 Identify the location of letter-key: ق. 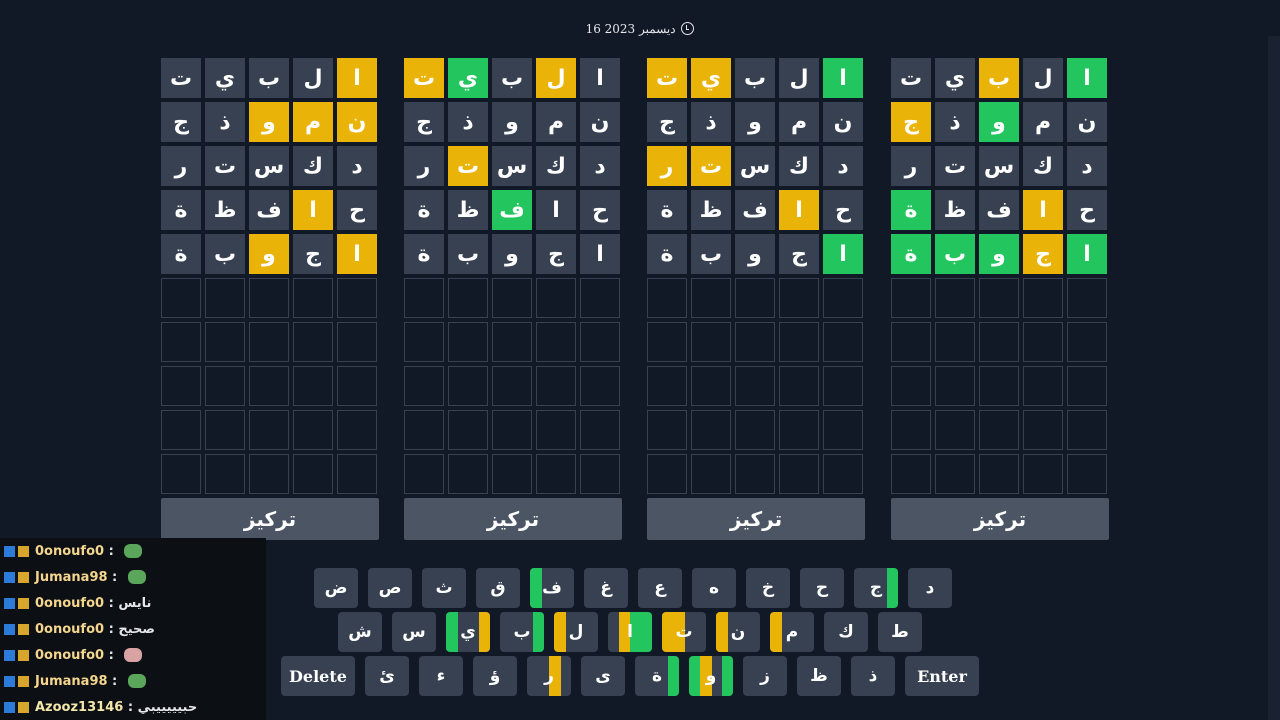
(498, 588).